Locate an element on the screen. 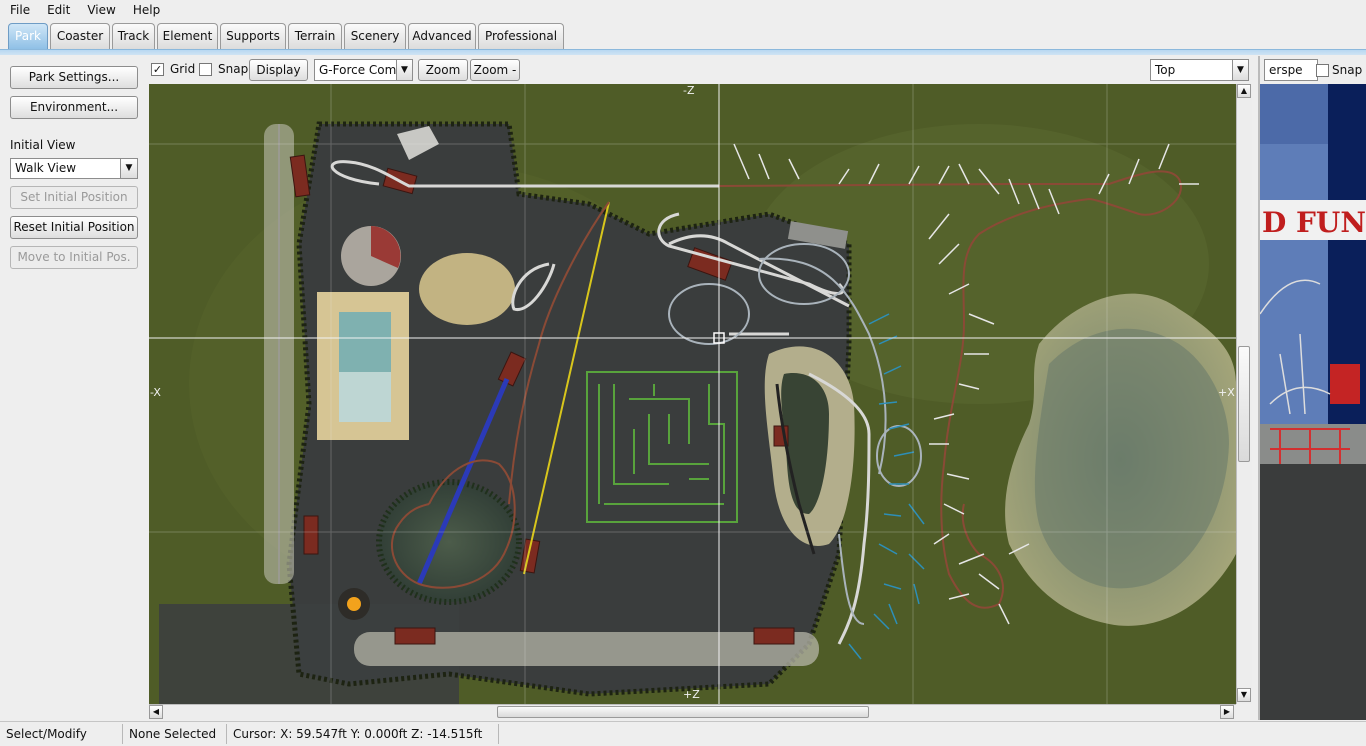 This screenshot has height=746, width=1366. menu-file: File is located at coordinates (18, 10).